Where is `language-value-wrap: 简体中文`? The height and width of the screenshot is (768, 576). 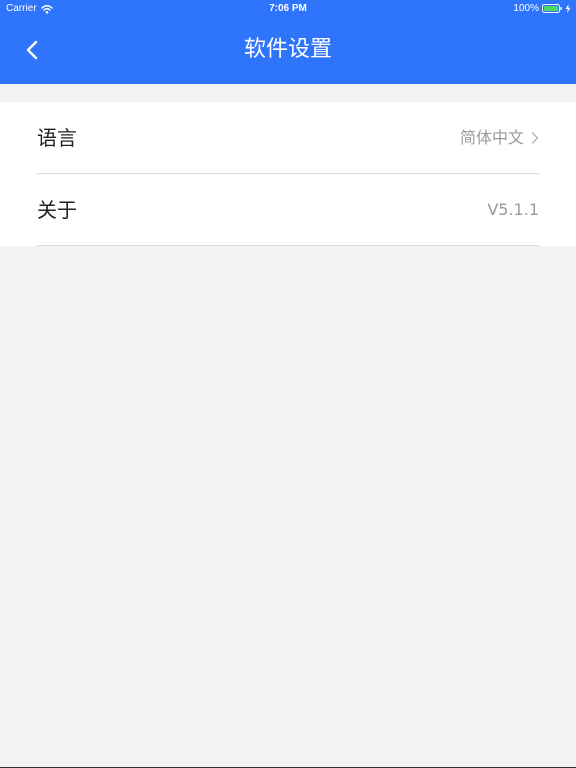 language-value-wrap: 简体中文 is located at coordinates (499, 138).